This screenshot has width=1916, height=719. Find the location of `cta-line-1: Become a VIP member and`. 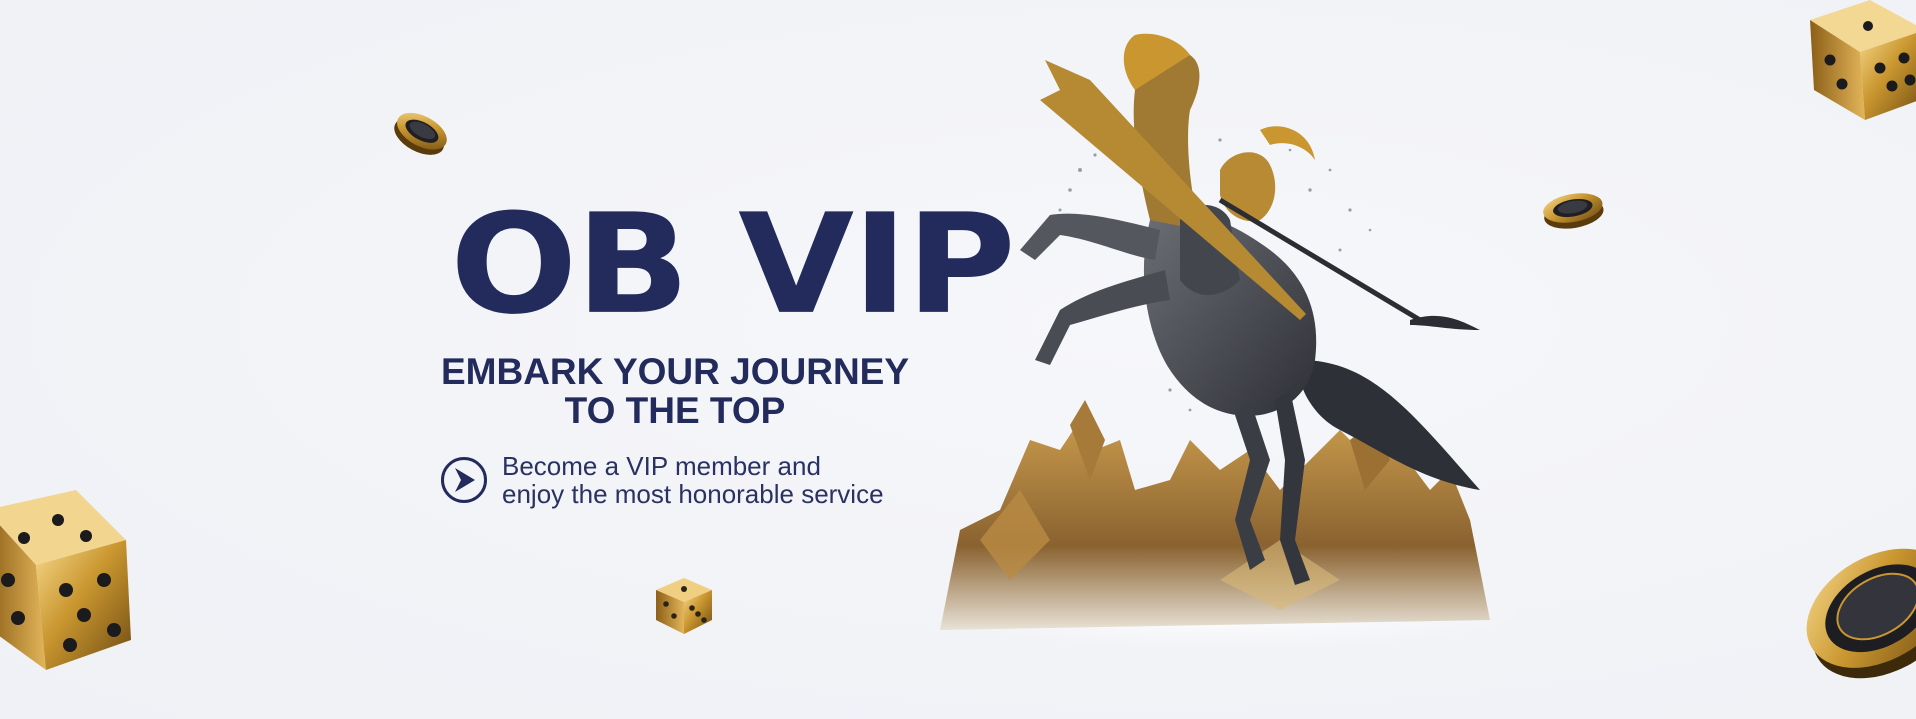

cta-line-1: Become a VIP member and is located at coordinates (661, 466).